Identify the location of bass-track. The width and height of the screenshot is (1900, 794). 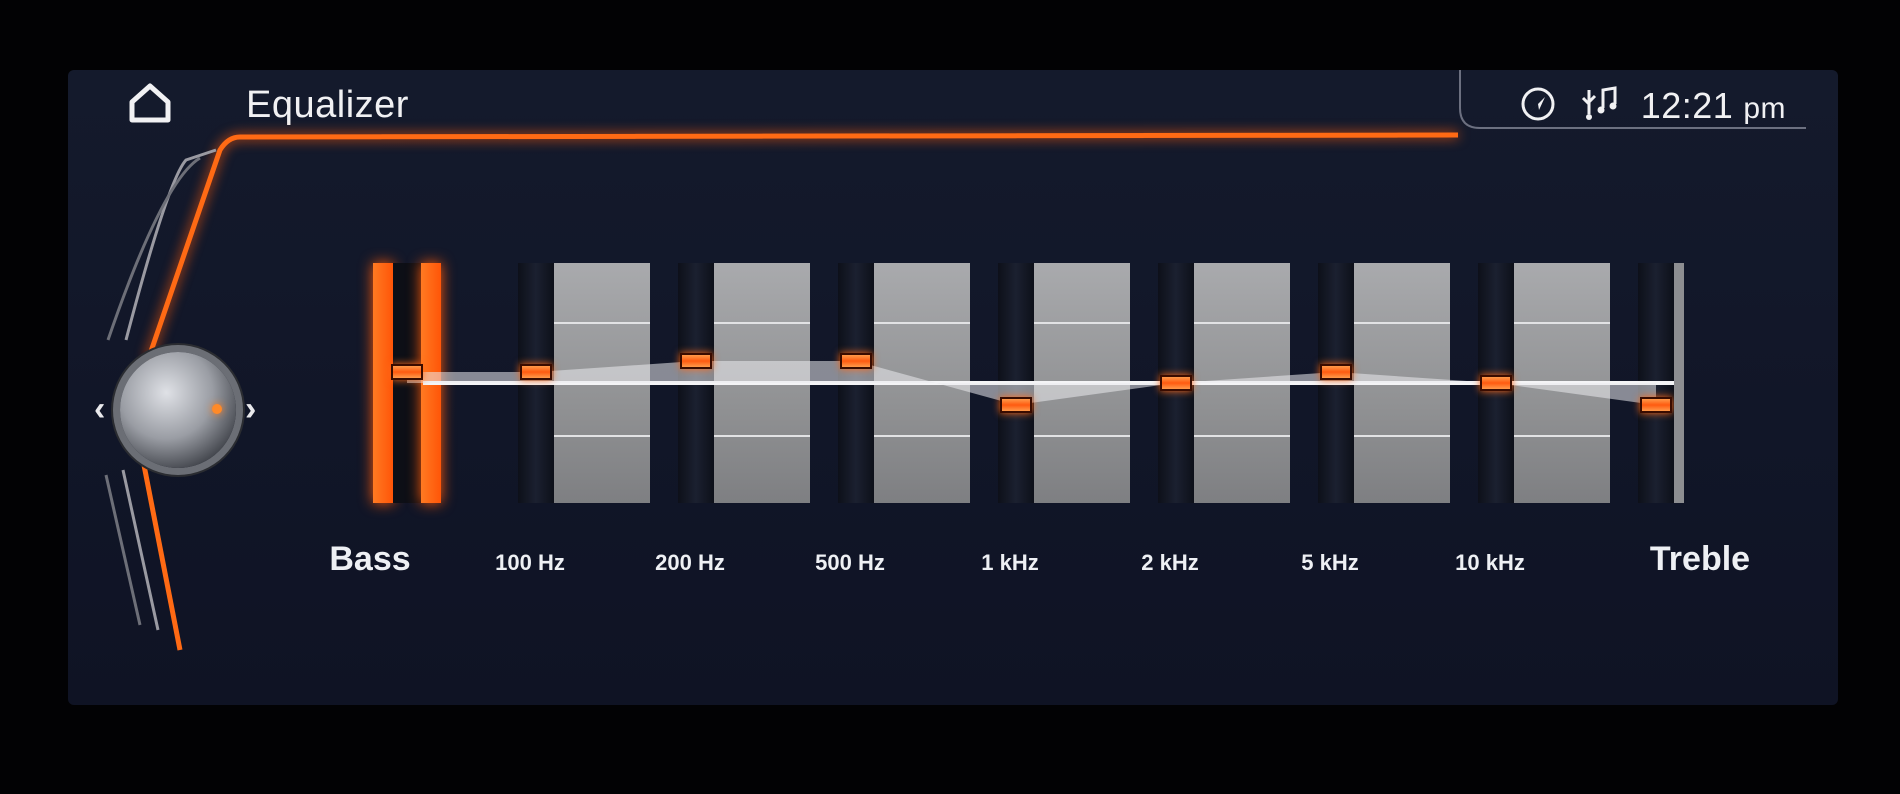
(407, 383).